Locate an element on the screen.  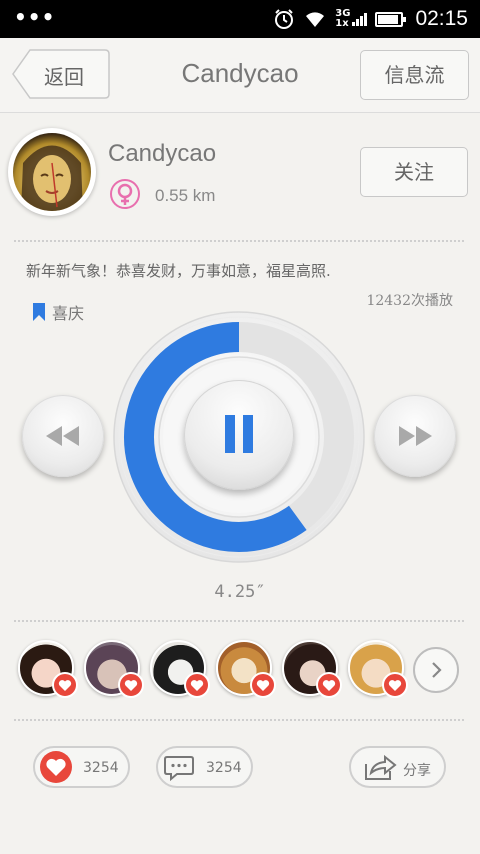
network-indicator: 3G 1x is located at coordinates (351, 19).